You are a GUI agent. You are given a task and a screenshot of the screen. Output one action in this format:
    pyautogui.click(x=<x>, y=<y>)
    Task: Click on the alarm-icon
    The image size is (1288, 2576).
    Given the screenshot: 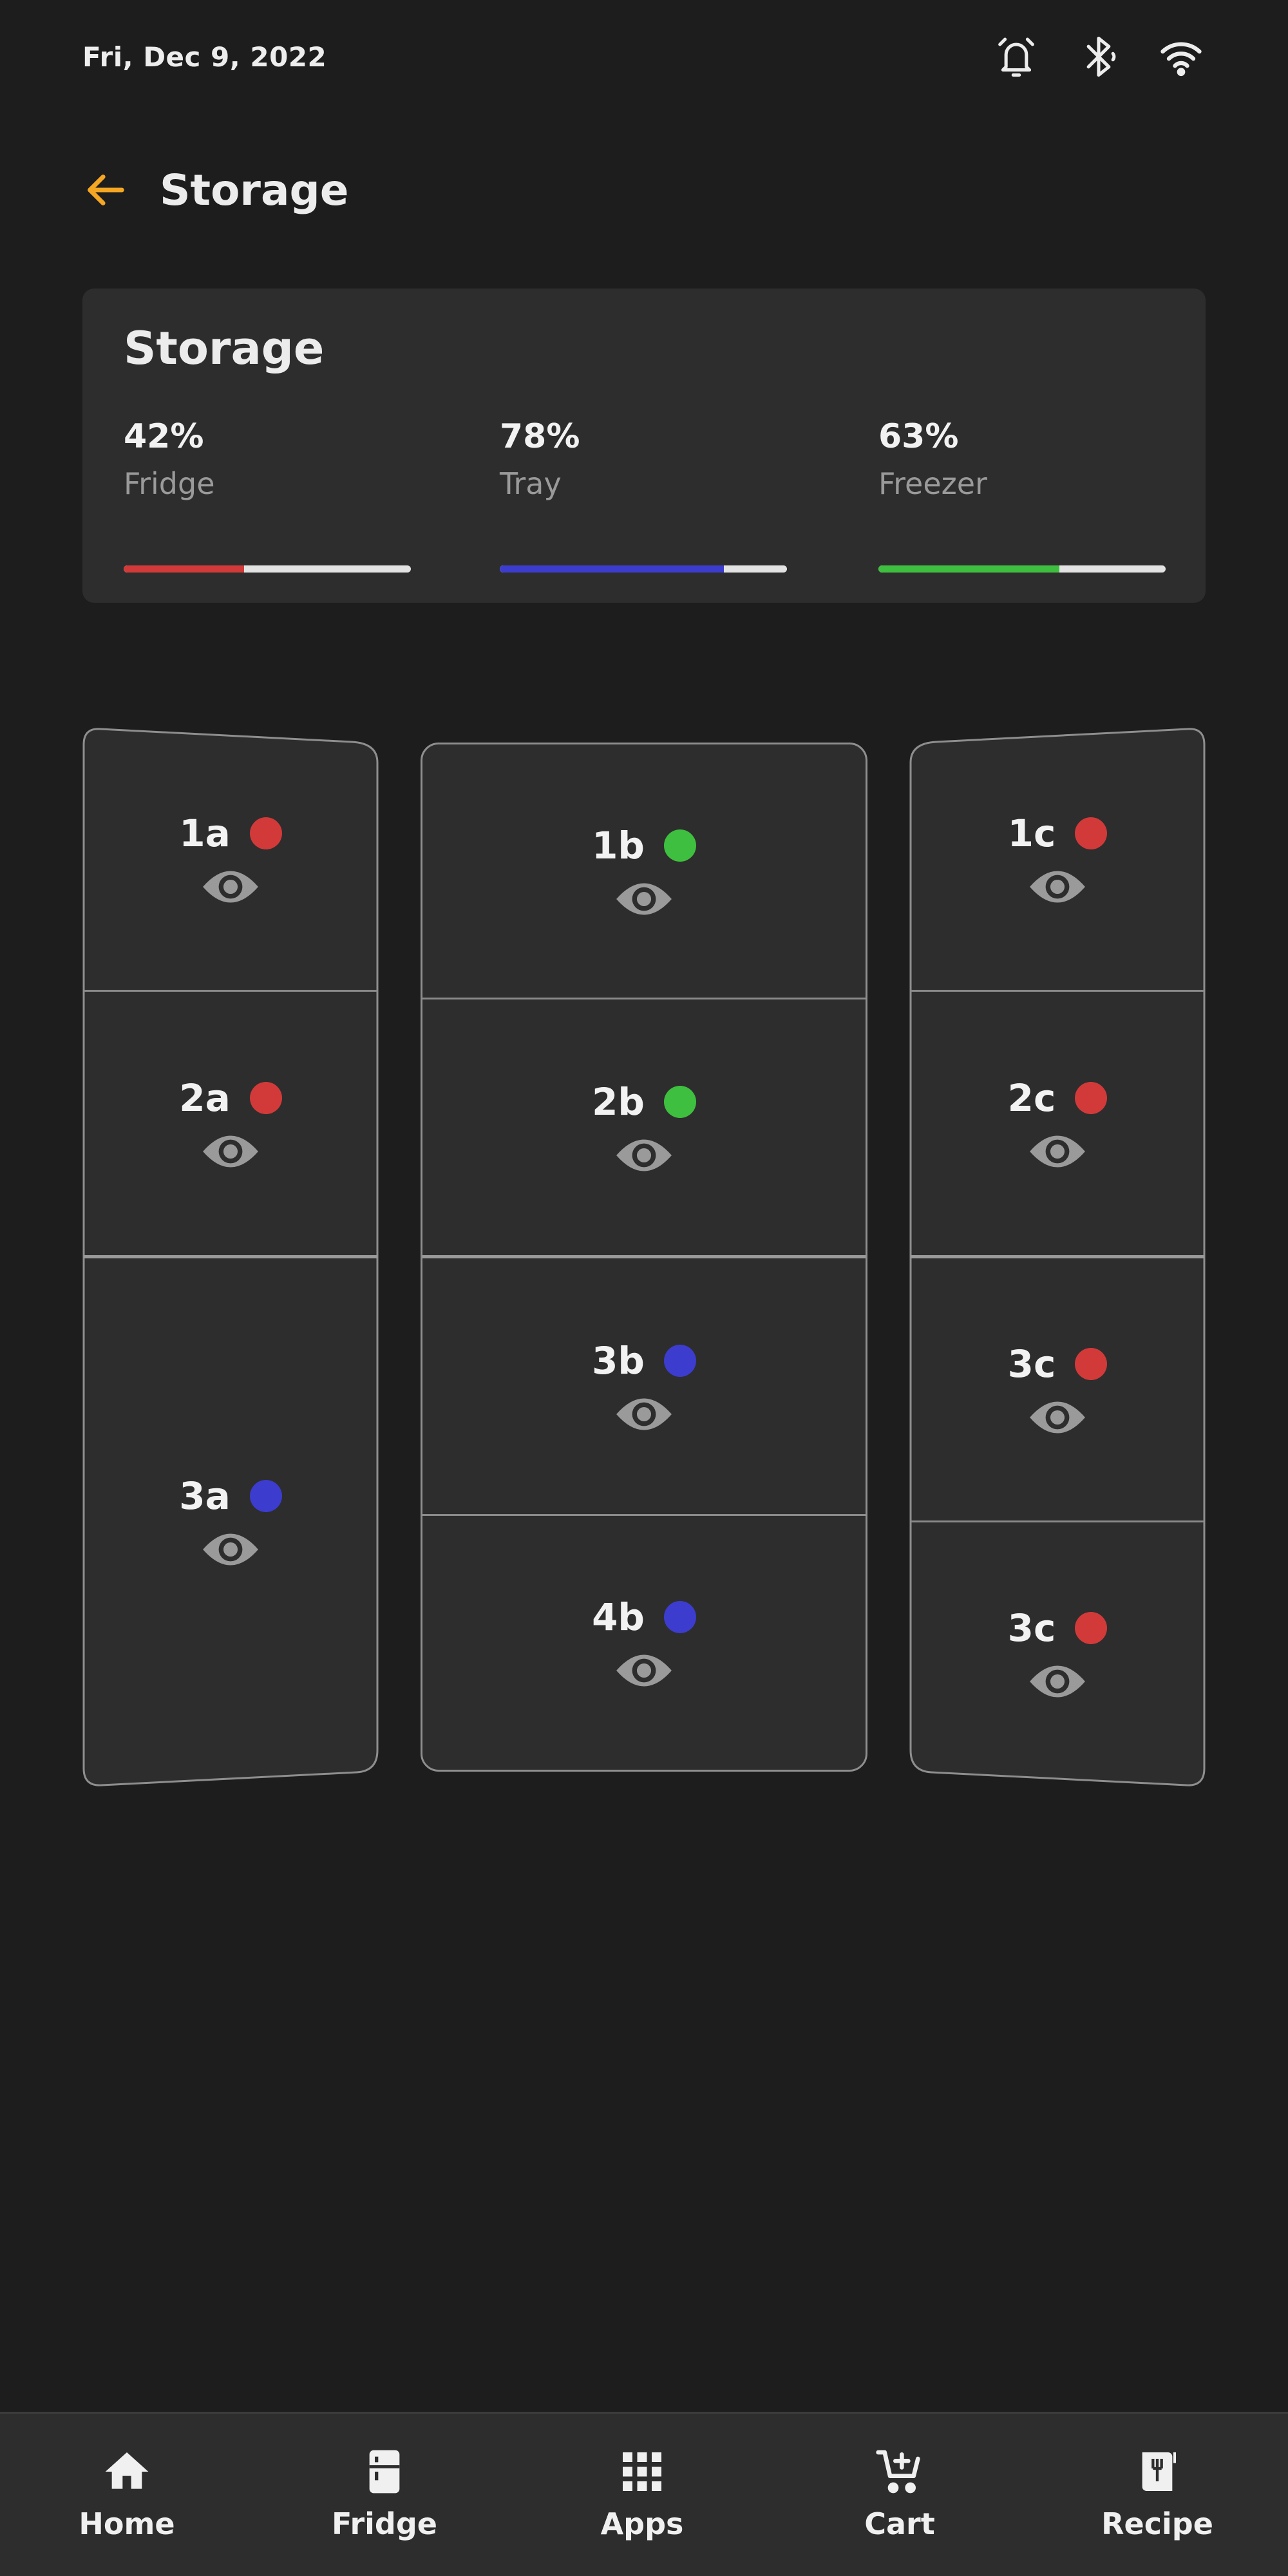 What is the action you would take?
    pyautogui.click(x=1016, y=56)
    